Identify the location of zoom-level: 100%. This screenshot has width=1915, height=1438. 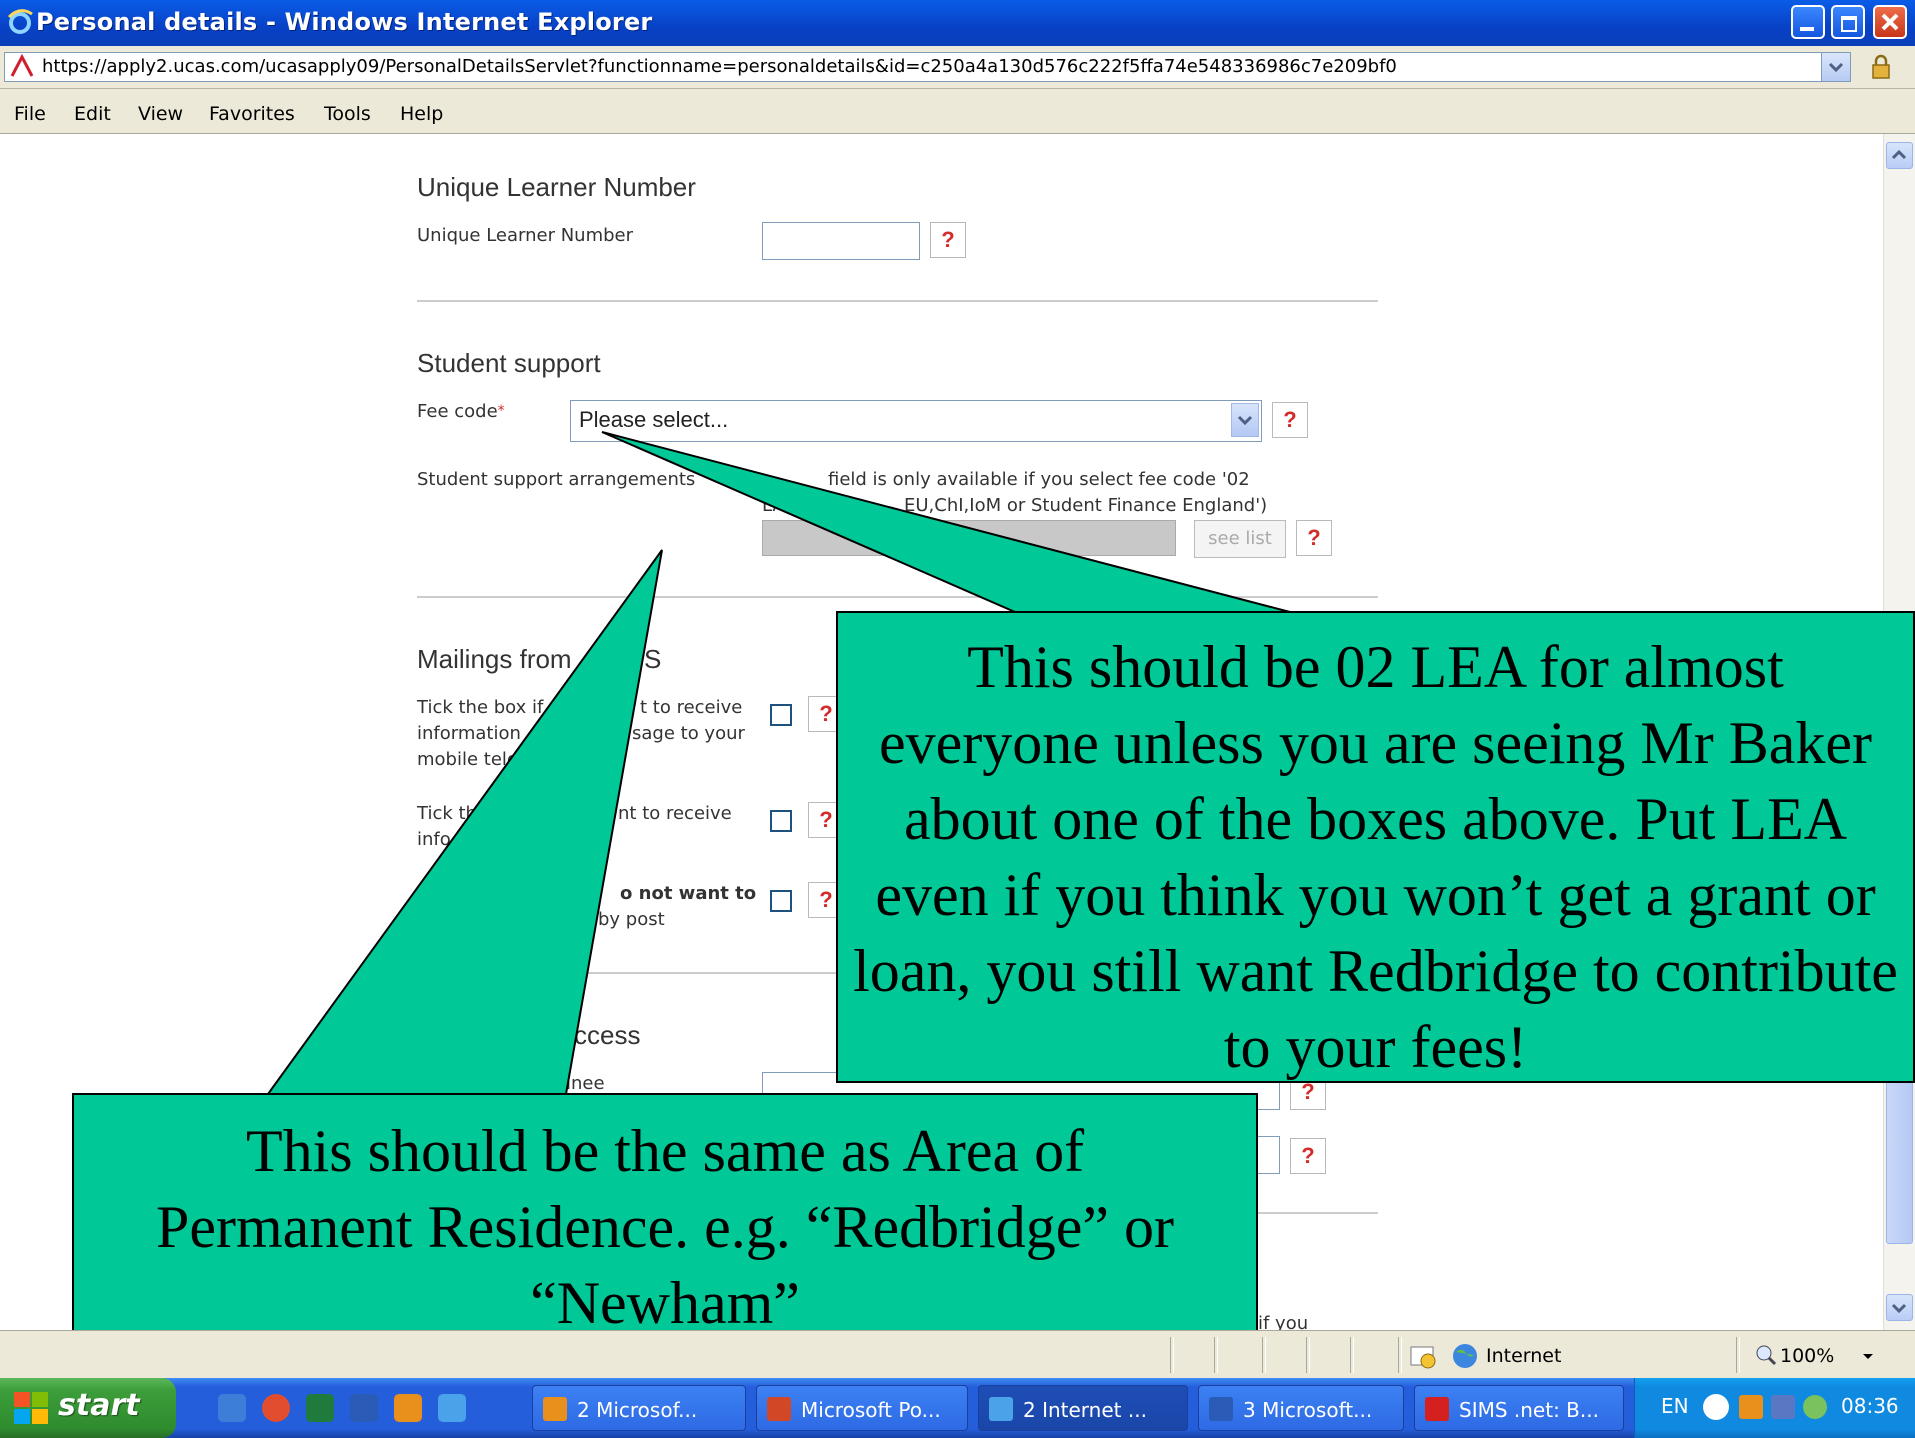
(1807, 1356).